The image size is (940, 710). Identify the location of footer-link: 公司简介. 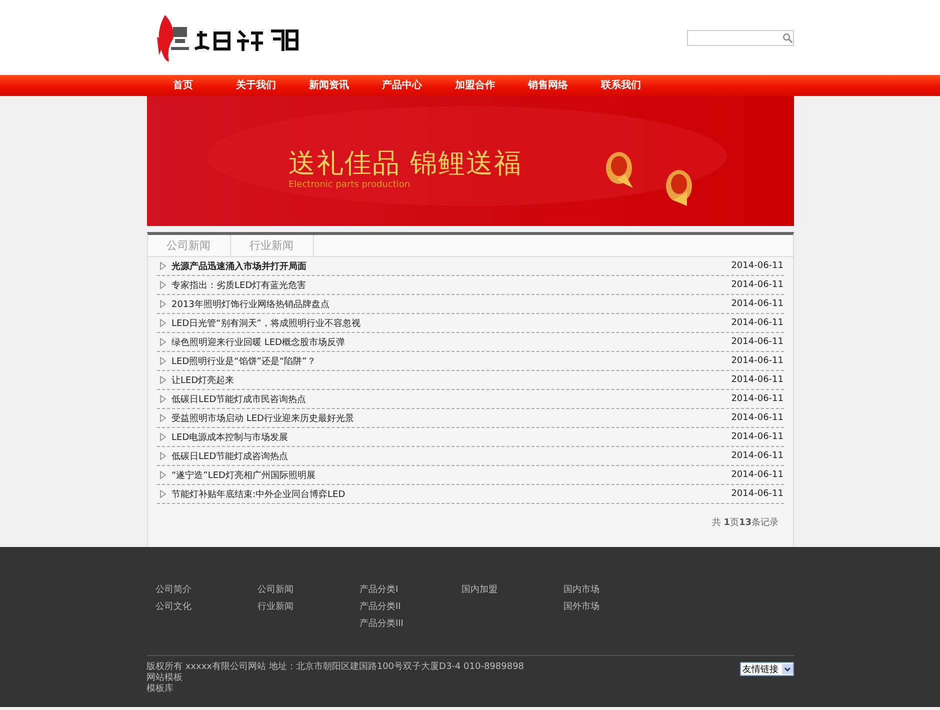
(207, 590).